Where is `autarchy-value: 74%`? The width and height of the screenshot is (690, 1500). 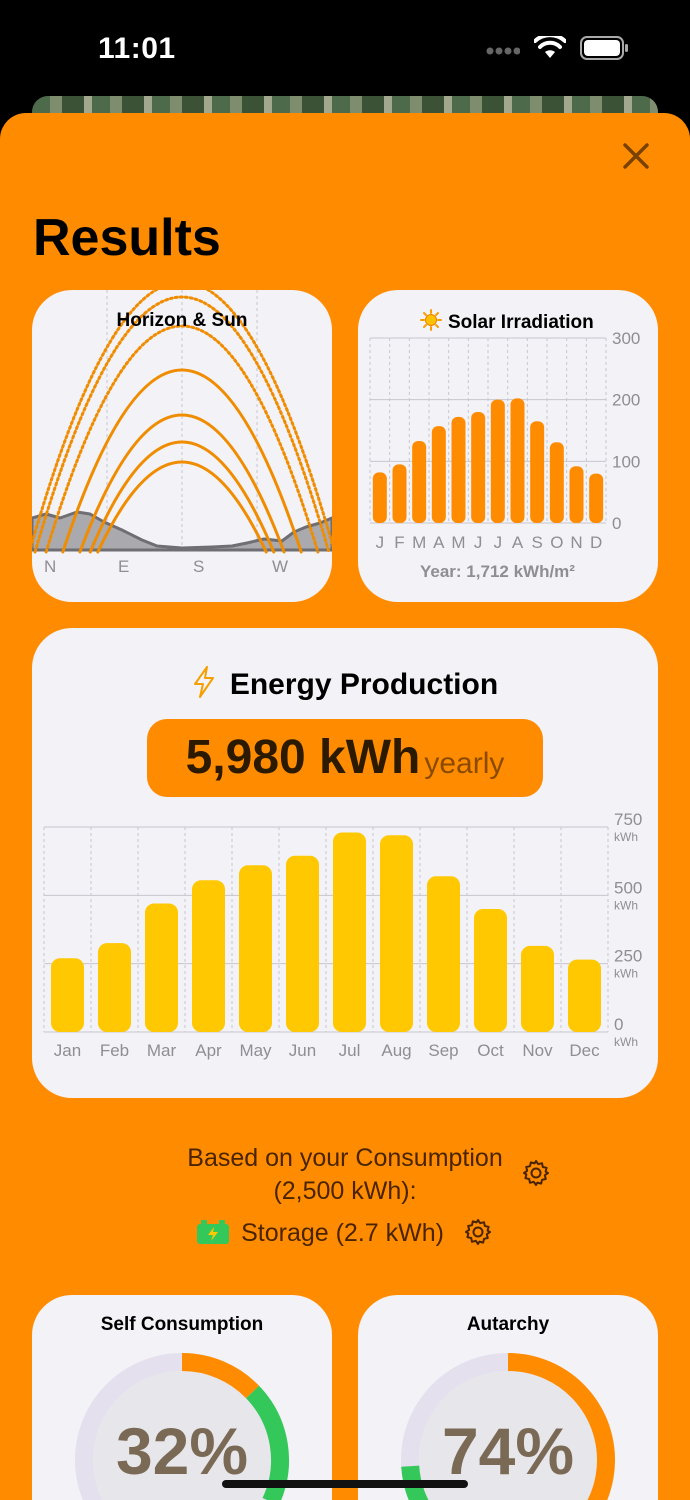
autarchy-value: 74% is located at coordinates (508, 1451).